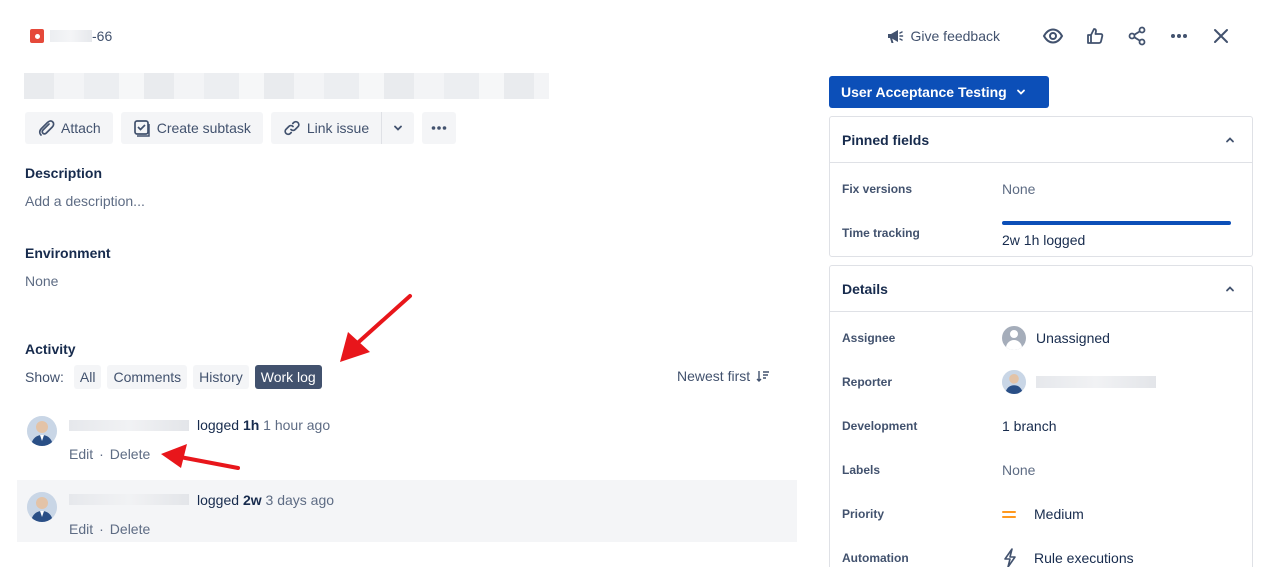 This screenshot has height=567, width=1266. Describe the element at coordinates (880, 426) in the screenshot. I see `field-label: Development` at that location.